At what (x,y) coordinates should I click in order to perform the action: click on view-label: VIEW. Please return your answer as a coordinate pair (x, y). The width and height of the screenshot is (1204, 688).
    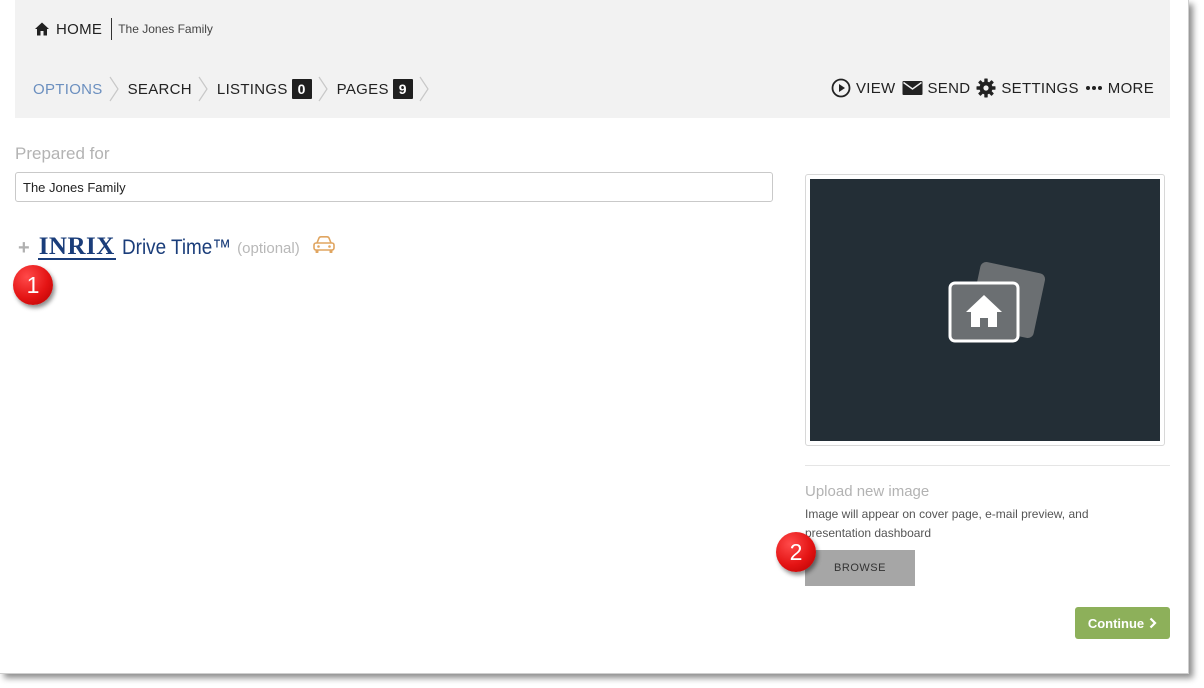
    Looking at the image, I should click on (875, 88).